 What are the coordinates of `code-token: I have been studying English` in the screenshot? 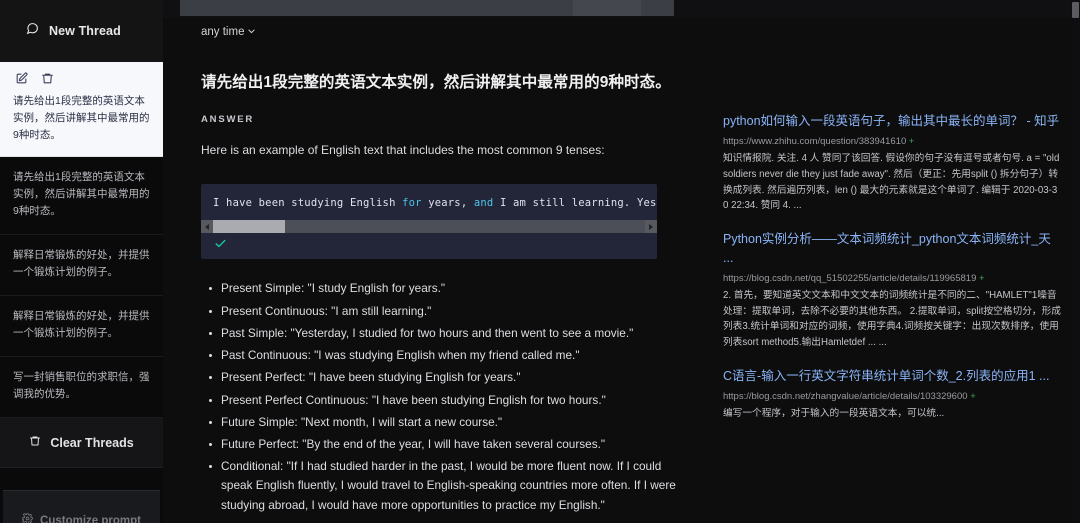 It's located at (308, 203).